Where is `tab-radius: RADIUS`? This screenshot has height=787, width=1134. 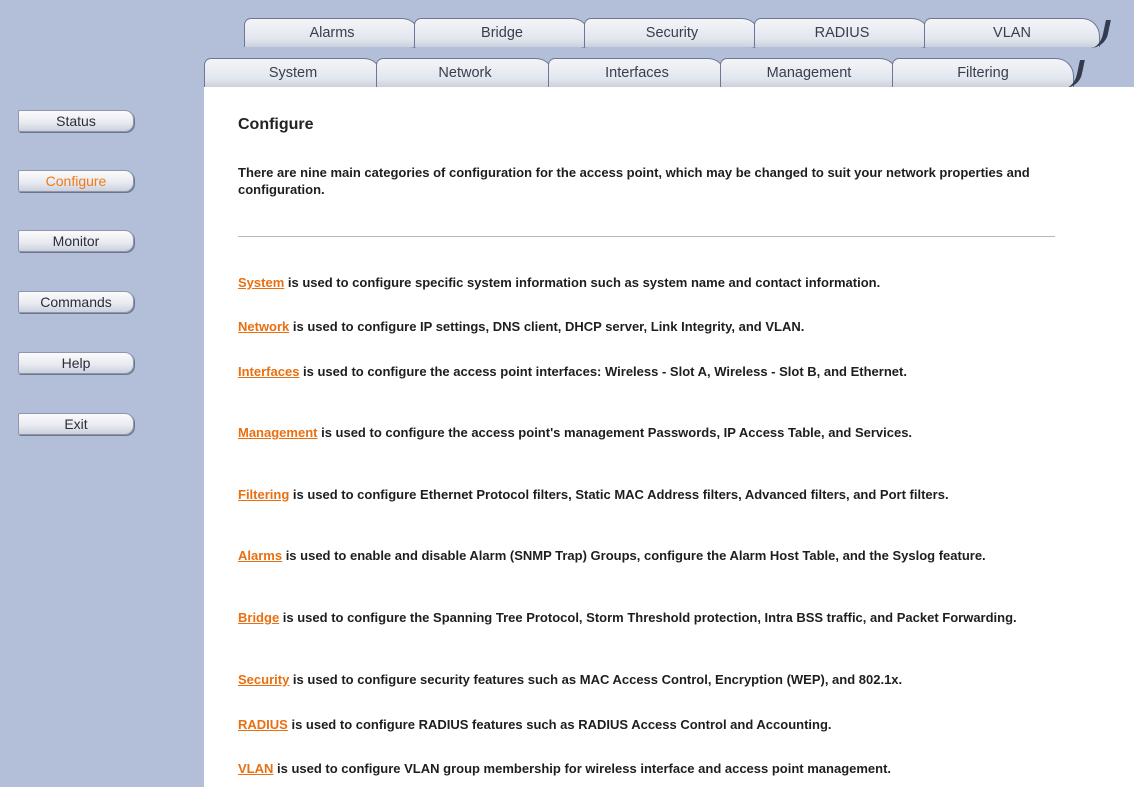
tab-radius: RADIUS is located at coordinates (847, 33).